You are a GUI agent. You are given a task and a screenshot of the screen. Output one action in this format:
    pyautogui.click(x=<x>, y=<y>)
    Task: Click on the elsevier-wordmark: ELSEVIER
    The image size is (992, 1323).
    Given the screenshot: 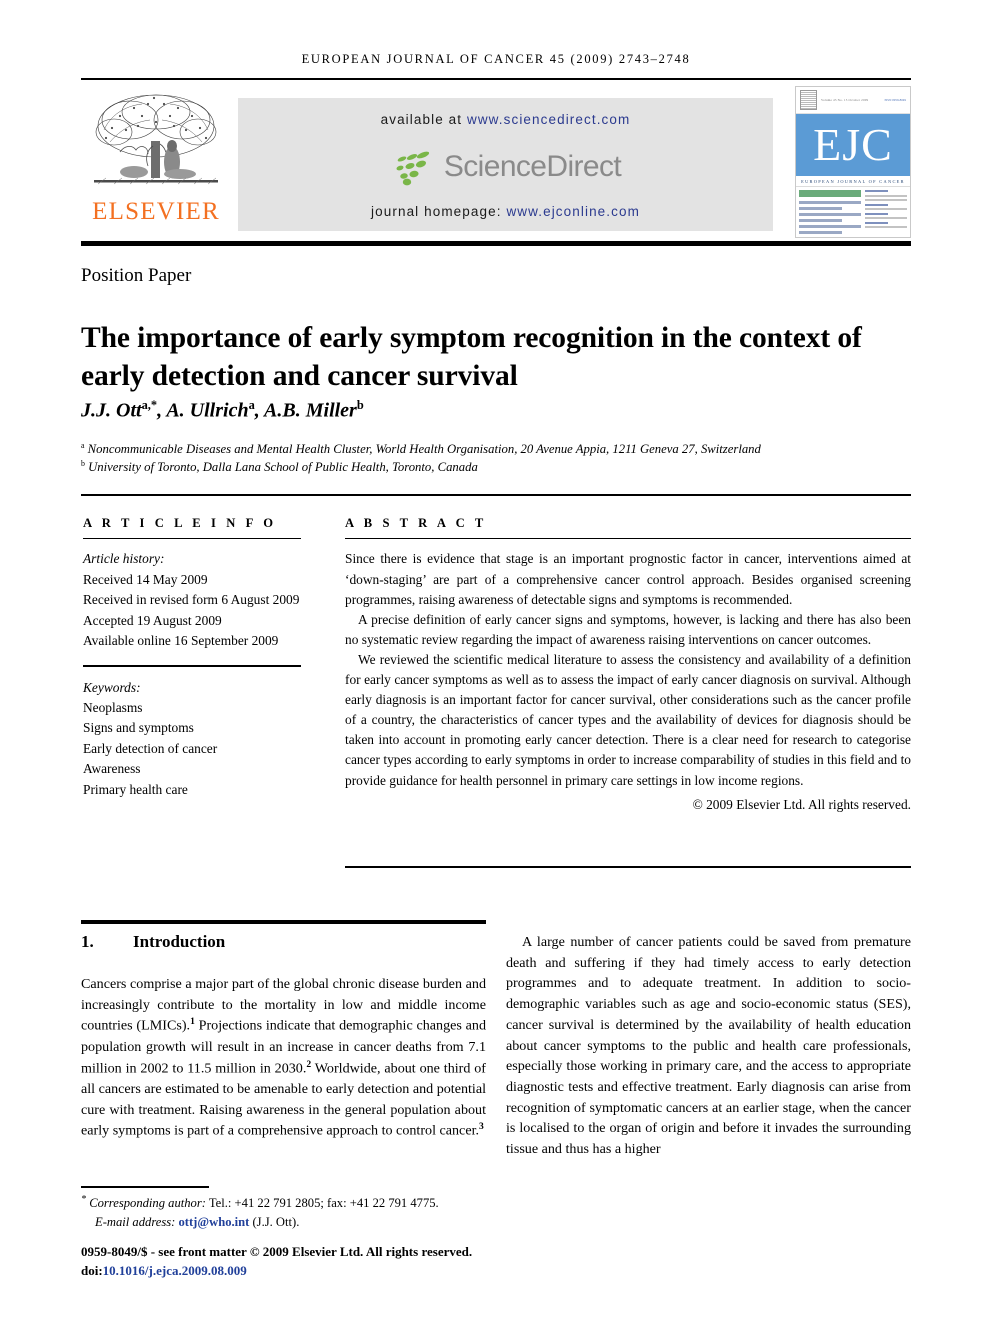 What is the action you would take?
    pyautogui.click(x=156, y=211)
    